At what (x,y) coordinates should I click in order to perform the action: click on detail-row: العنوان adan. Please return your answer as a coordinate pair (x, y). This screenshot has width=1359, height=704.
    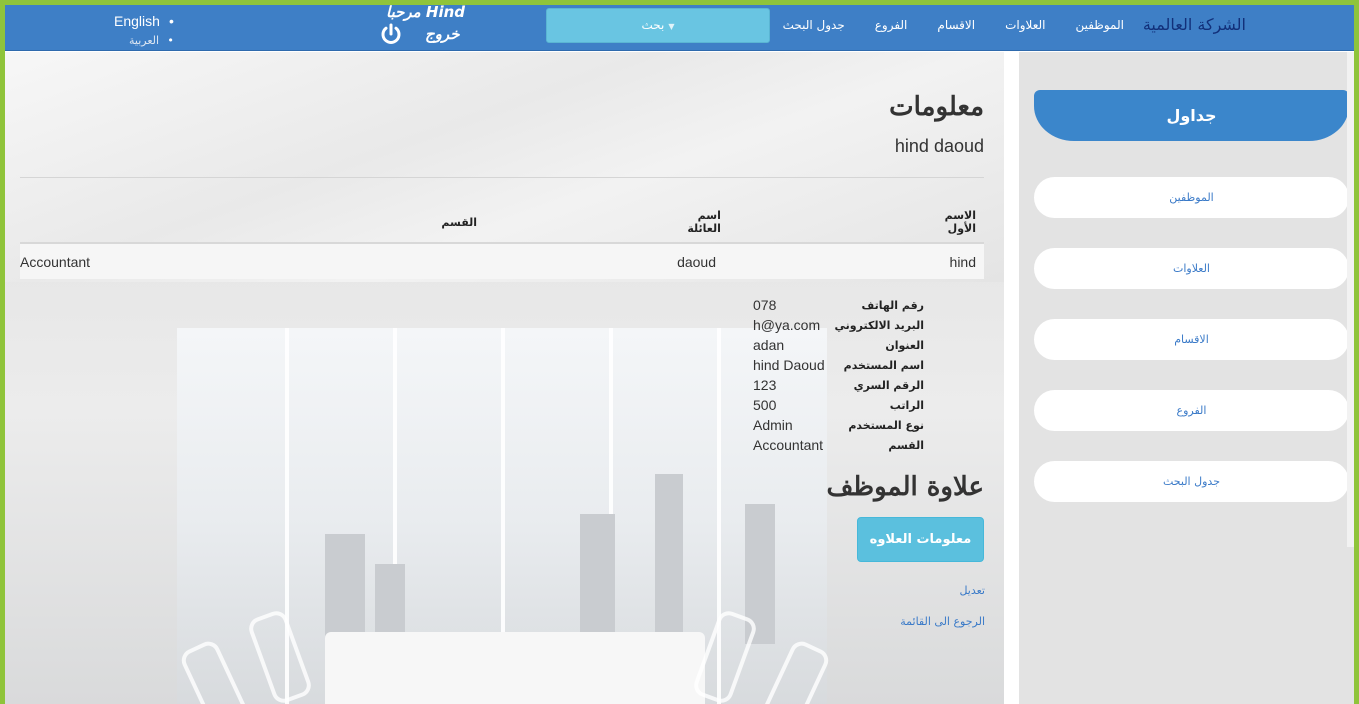
    Looking at the image, I should click on (831, 345).